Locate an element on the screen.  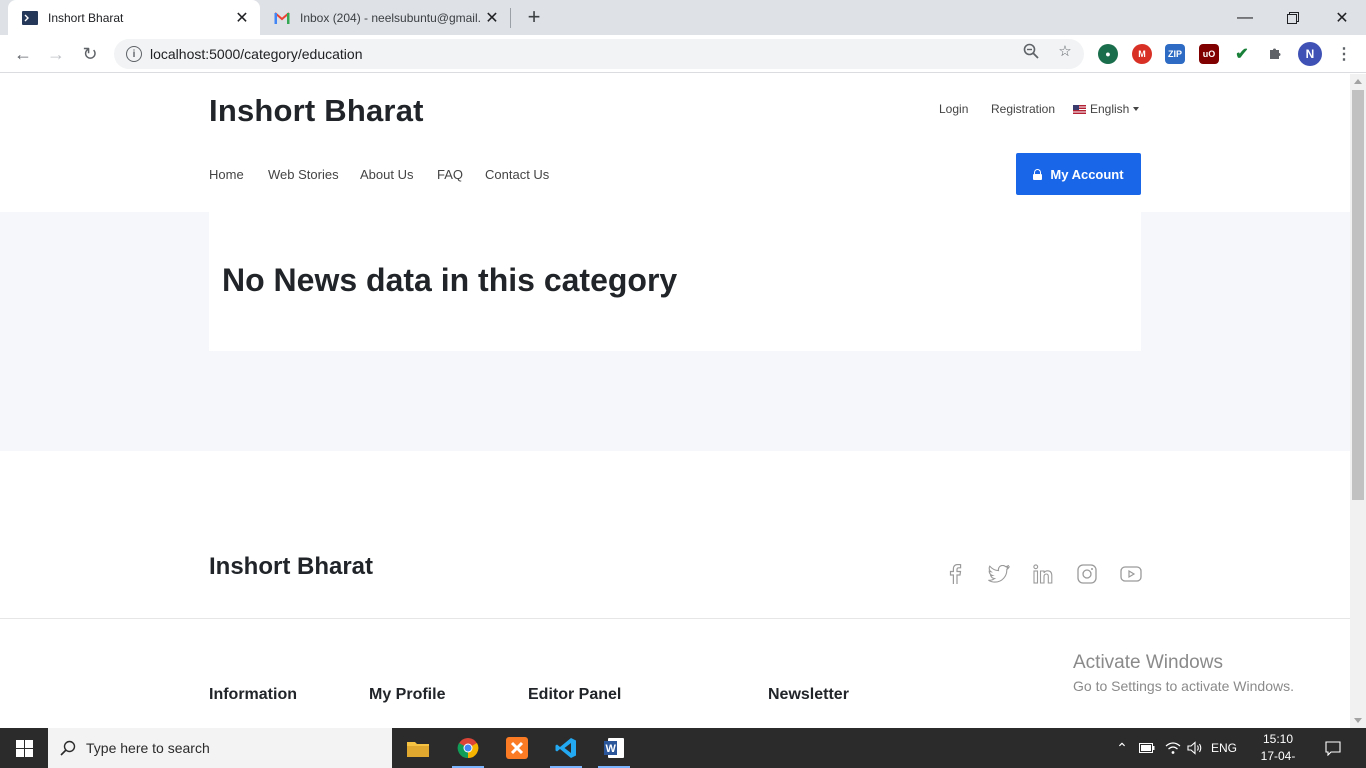
site-logo: Inshort Bharat is located at coordinates (316, 111).